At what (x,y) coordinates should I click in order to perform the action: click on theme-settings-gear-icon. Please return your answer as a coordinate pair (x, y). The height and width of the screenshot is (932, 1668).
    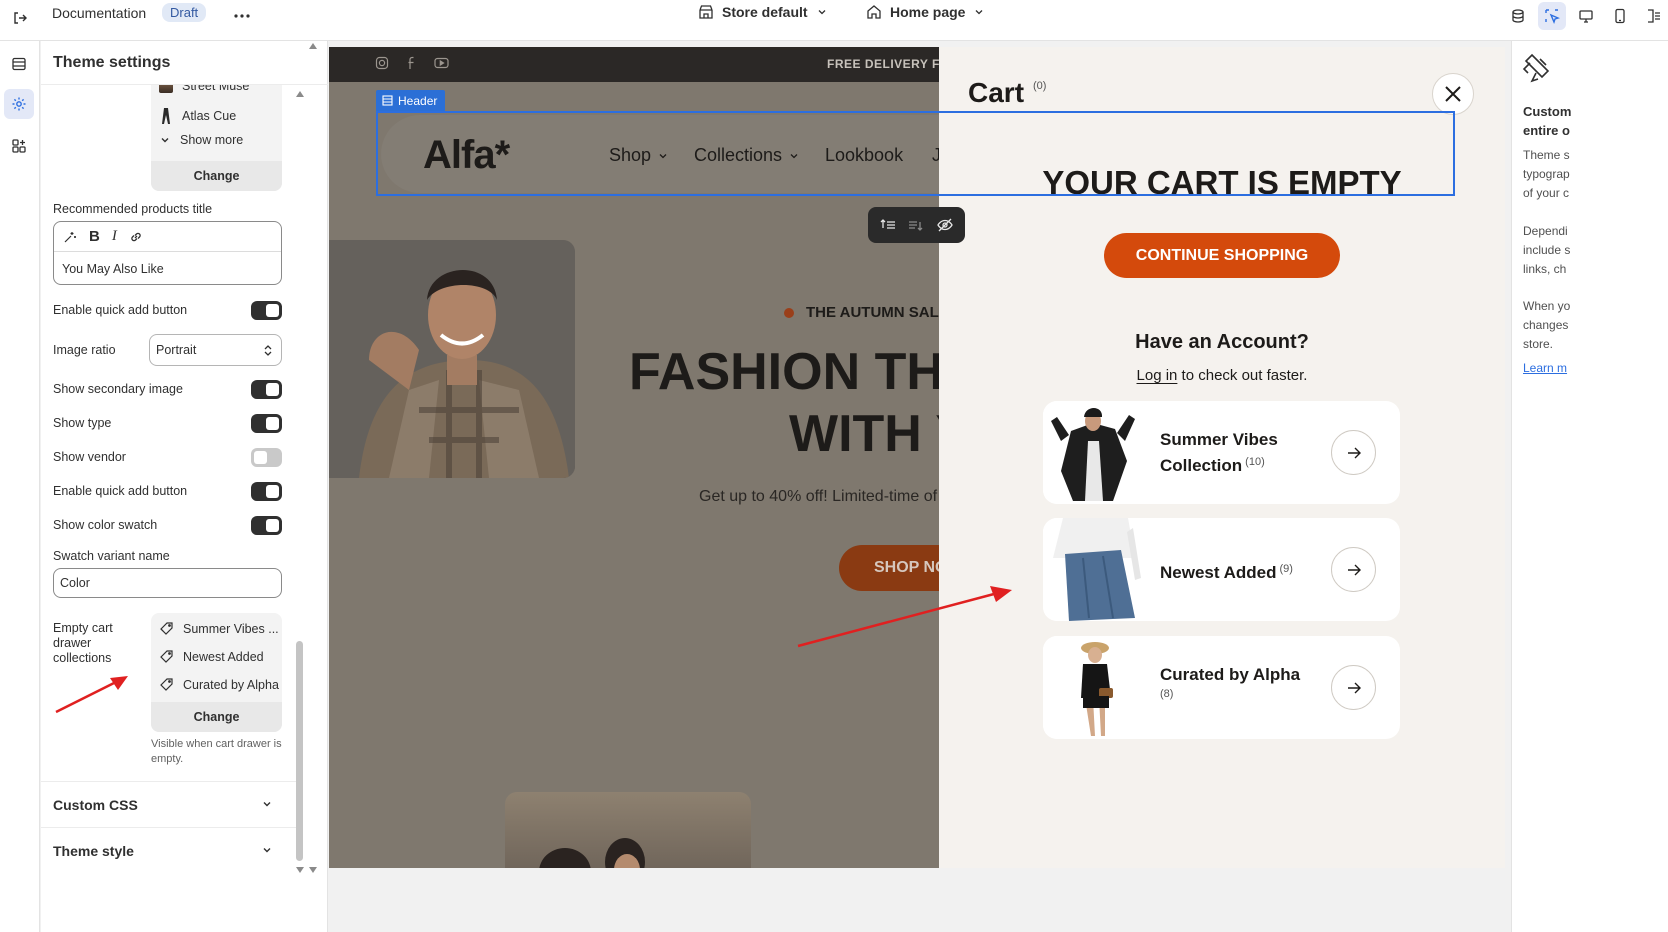
    Looking at the image, I should click on (19, 104).